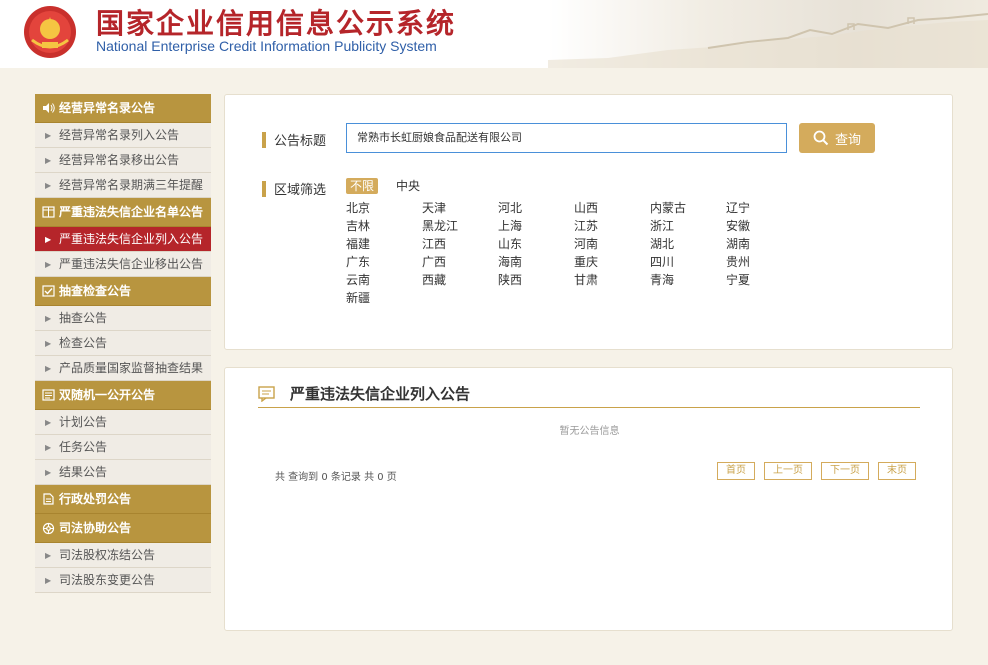  What do you see at coordinates (768, 40) in the screenshot?
I see `great-wall-decoration` at bounding box center [768, 40].